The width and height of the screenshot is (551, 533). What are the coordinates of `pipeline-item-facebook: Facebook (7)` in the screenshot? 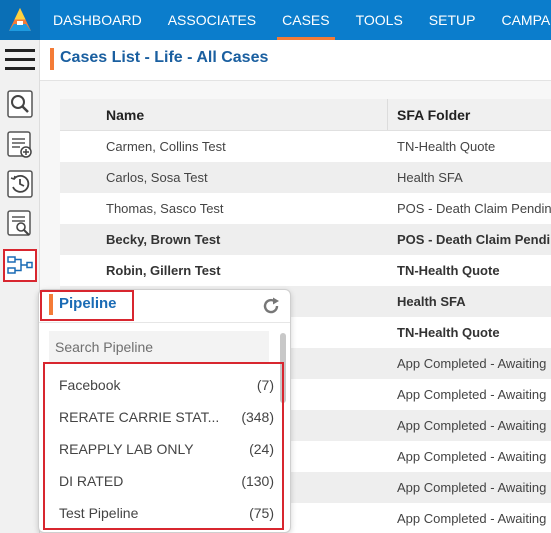 It's located at (166, 385).